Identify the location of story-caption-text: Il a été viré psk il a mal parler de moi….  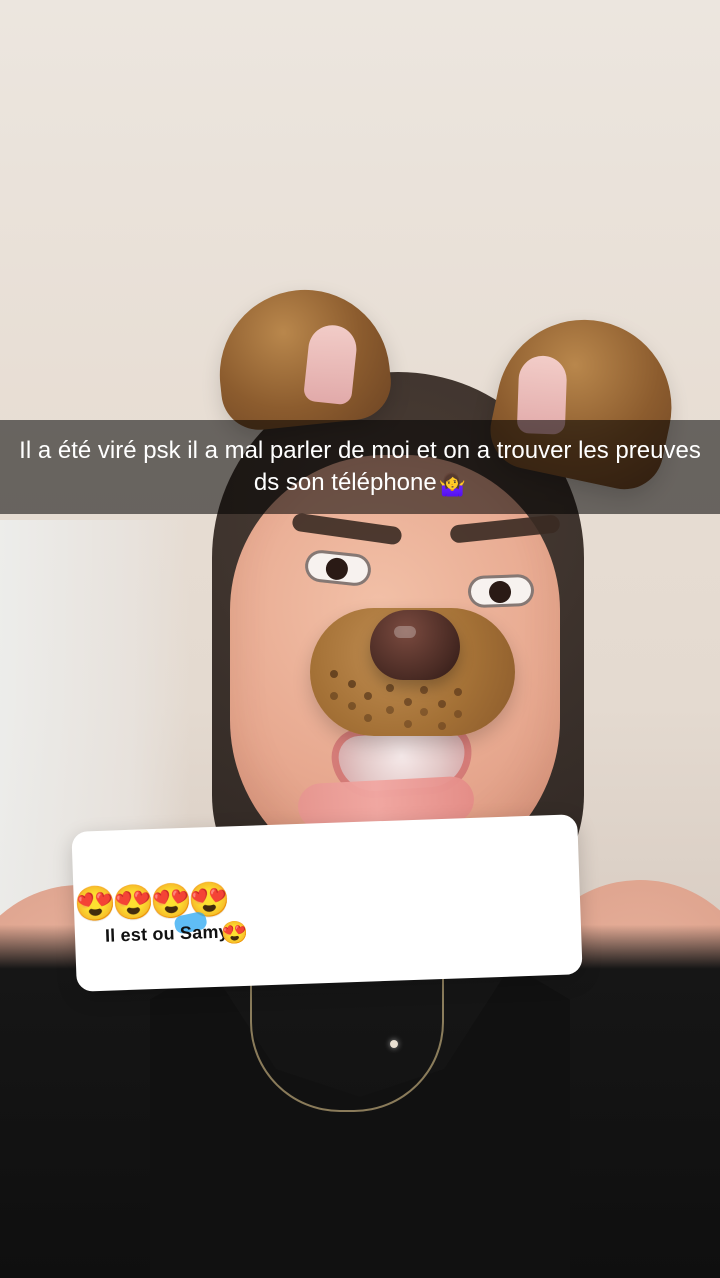
(360, 467).